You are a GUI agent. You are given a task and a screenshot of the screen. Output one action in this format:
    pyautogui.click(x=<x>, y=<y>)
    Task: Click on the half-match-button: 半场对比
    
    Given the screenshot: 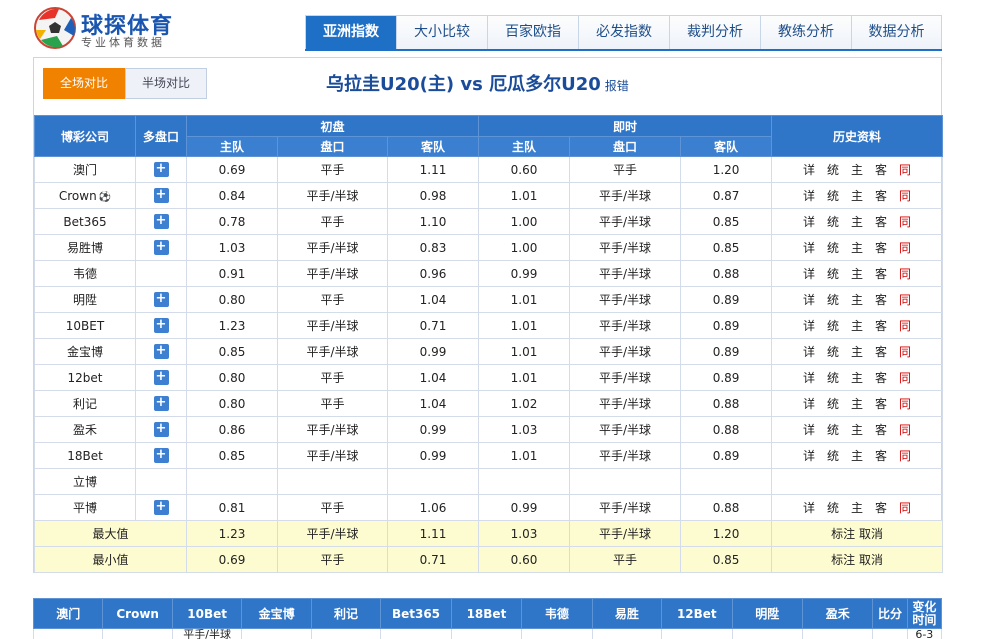 What is the action you would take?
    pyautogui.click(x=166, y=83)
    